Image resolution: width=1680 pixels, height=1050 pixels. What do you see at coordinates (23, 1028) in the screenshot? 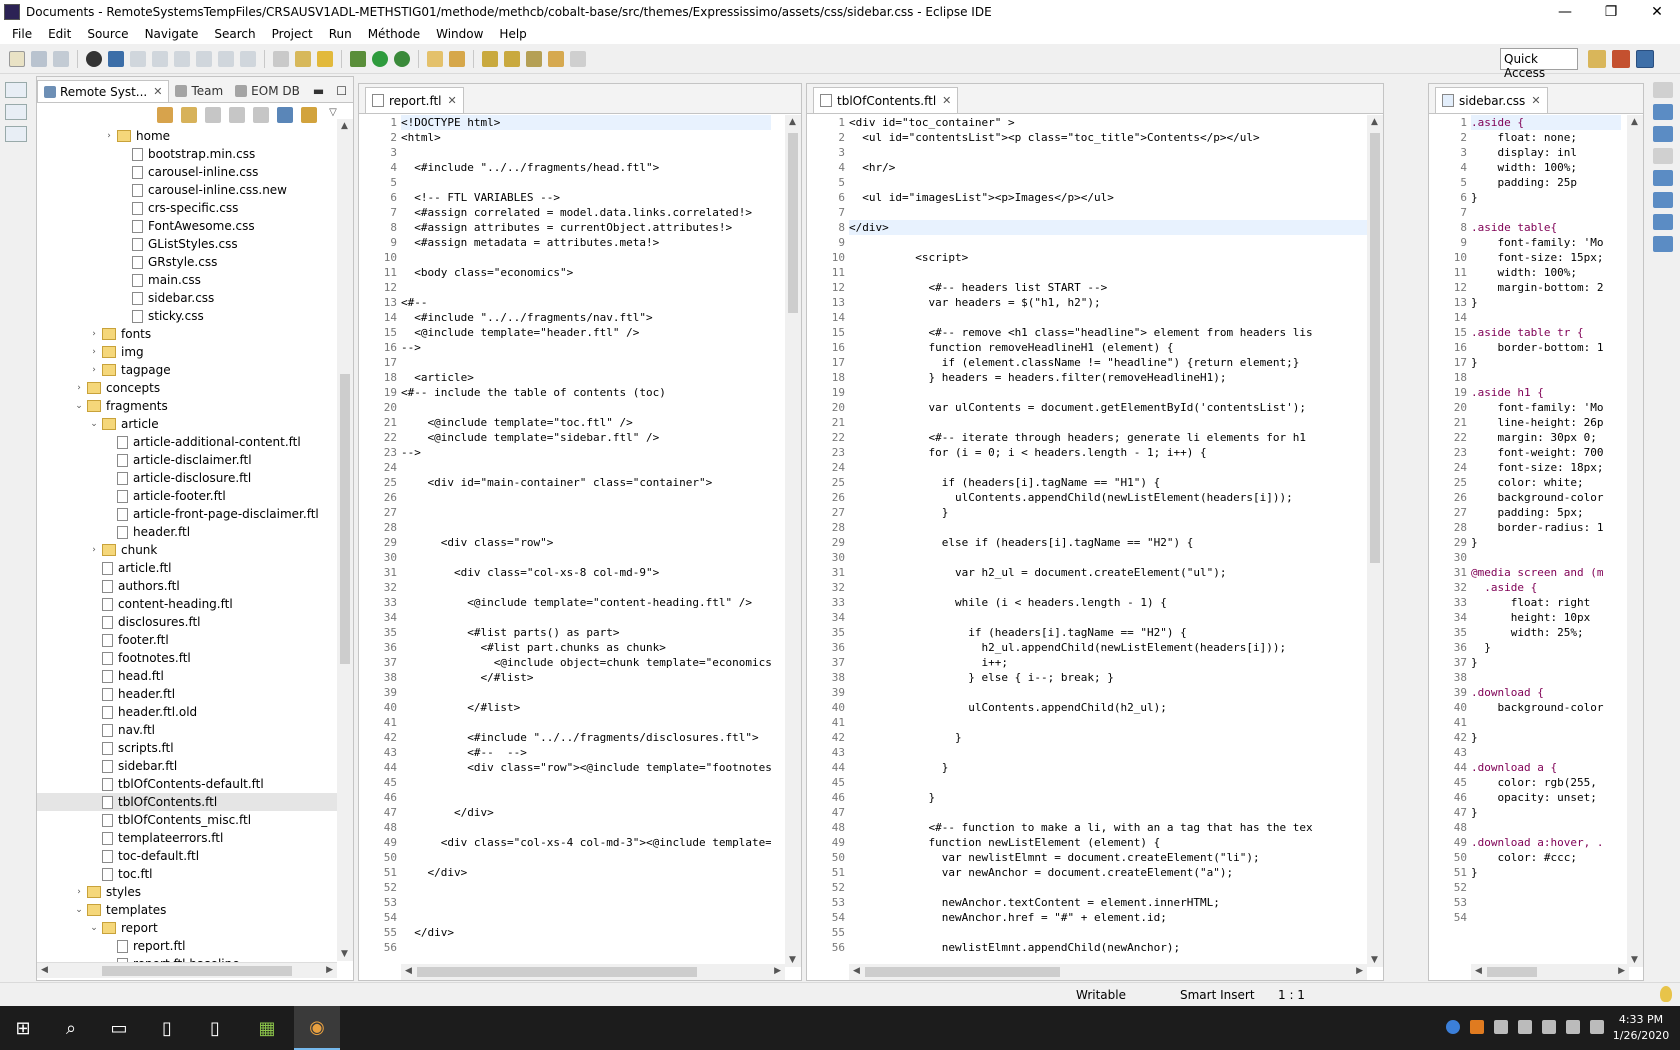
I see `windows-start-icon: ⊞` at bounding box center [23, 1028].